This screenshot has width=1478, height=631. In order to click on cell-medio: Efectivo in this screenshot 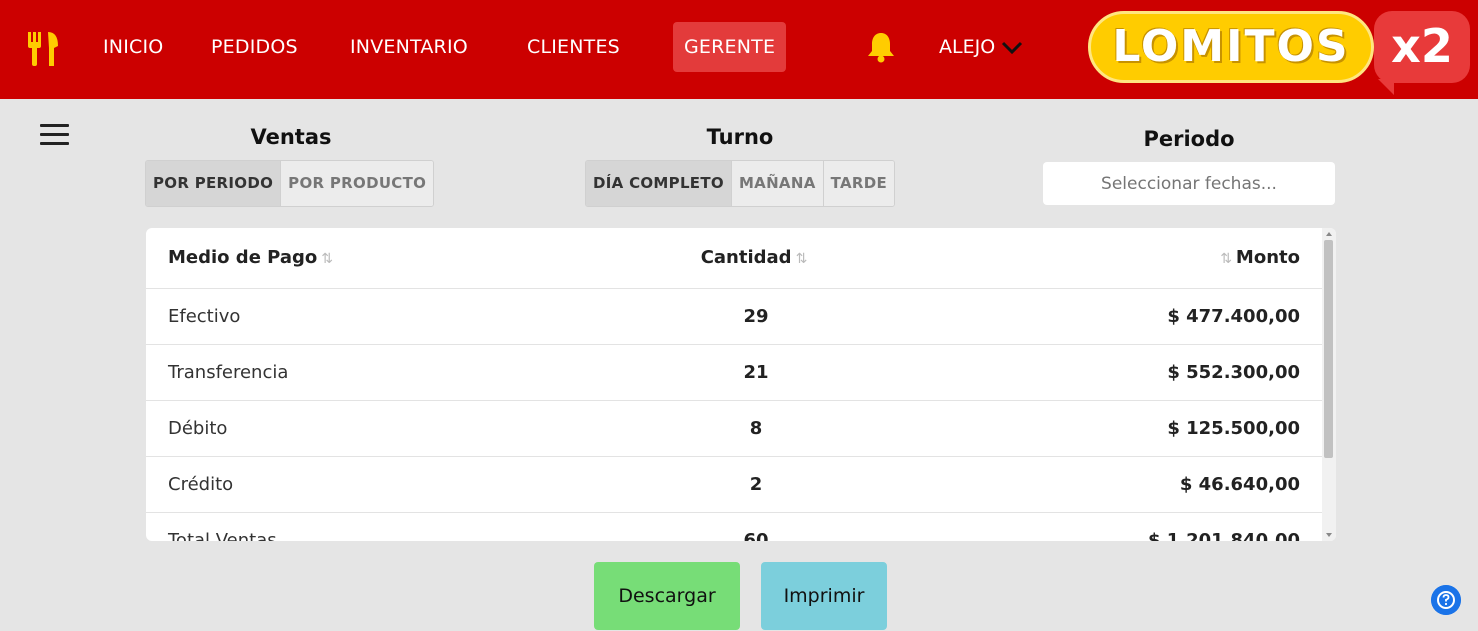, I will do `click(336, 316)`.